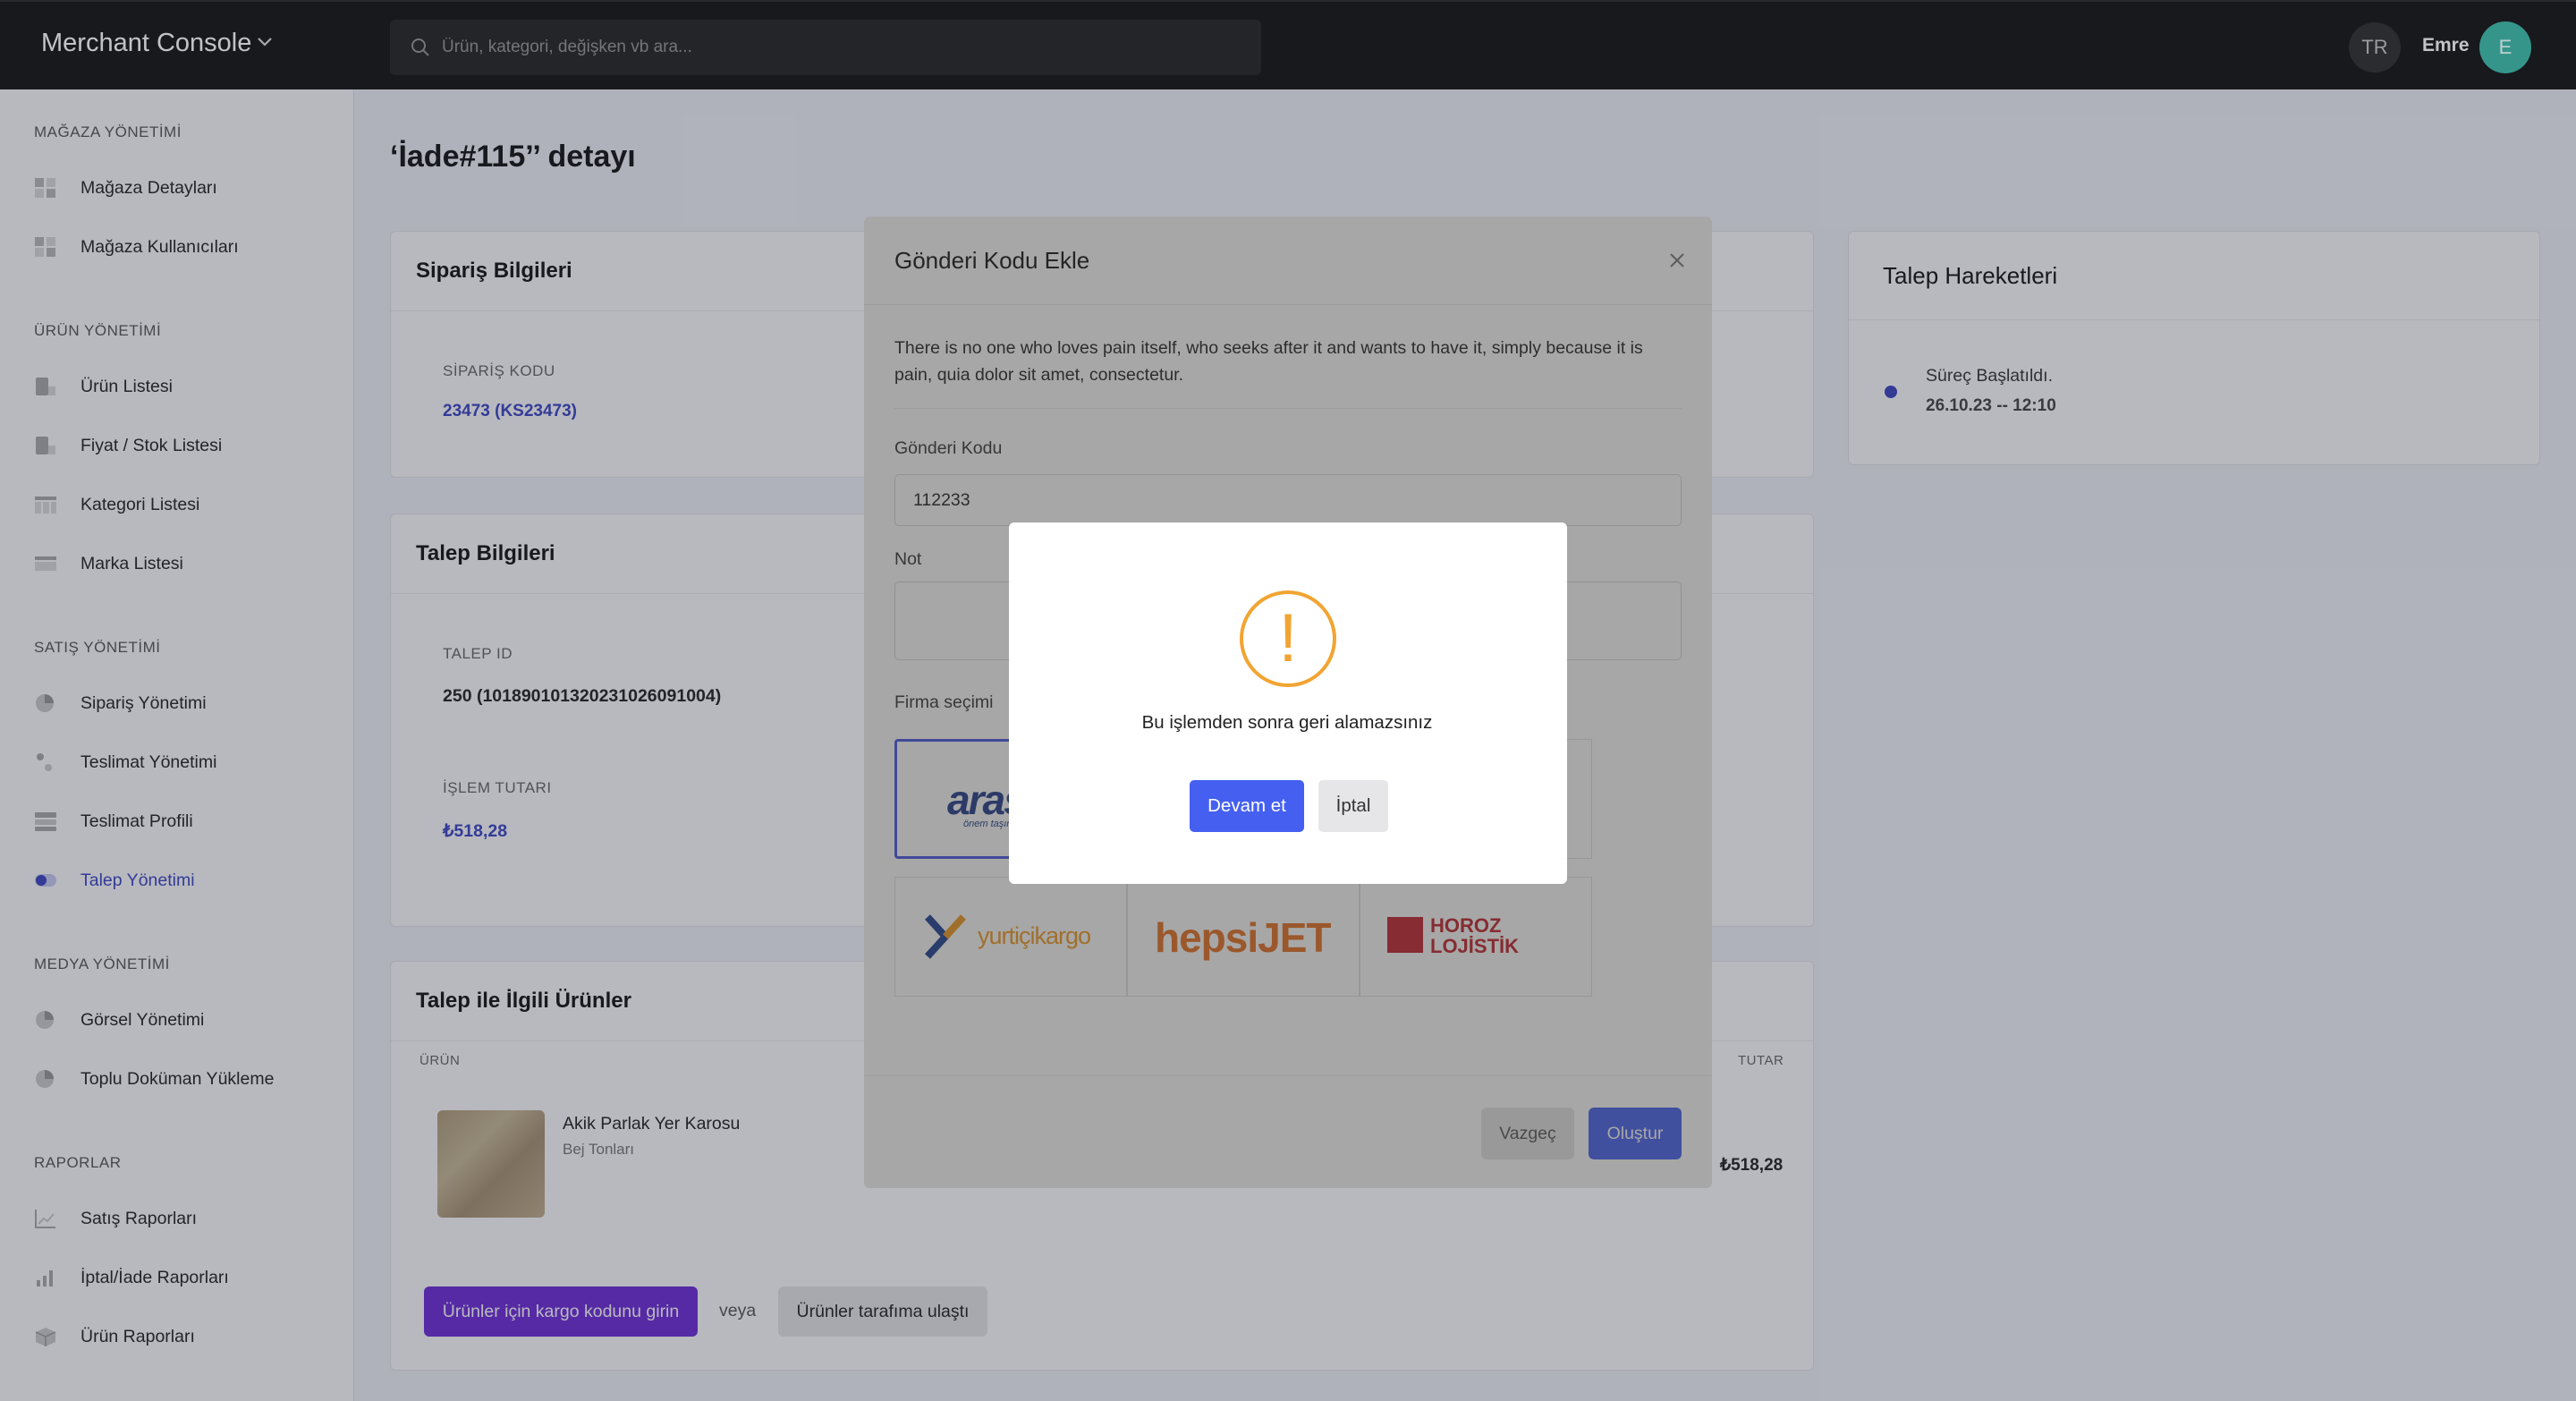  Describe the element at coordinates (1247, 806) in the screenshot. I see `confirm-continue-button: Devam et` at that location.